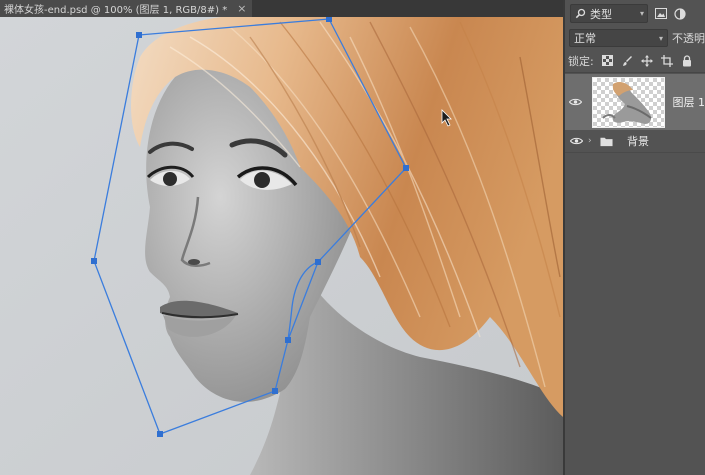 Image resolution: width=705 pixels, height=475 pixels. I want to click on layer-filter-dropdown: 类型 ▾, so click(609, 13).